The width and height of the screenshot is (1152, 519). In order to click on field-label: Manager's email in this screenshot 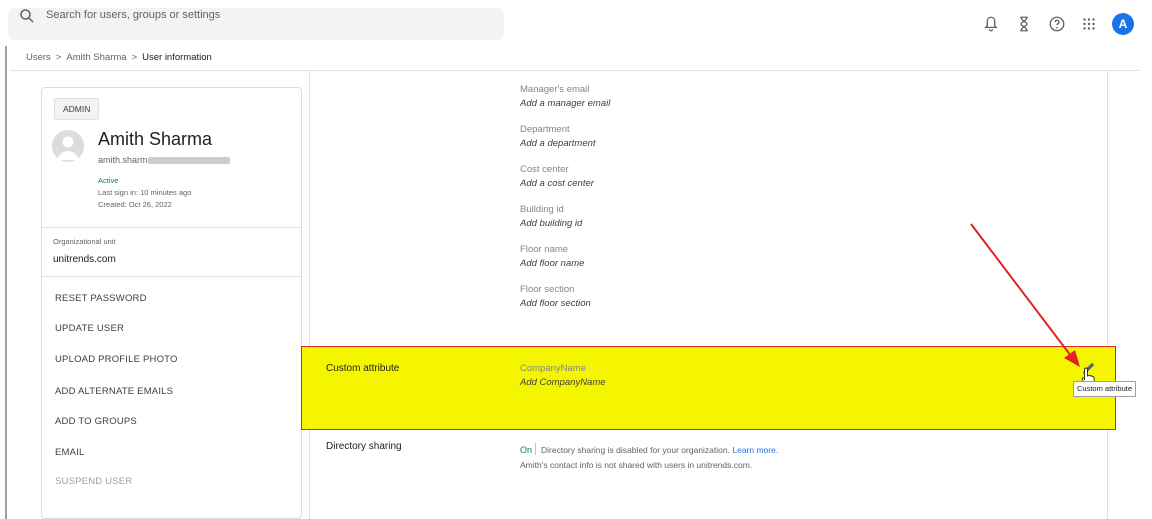, I will do `click(555, 89)`.